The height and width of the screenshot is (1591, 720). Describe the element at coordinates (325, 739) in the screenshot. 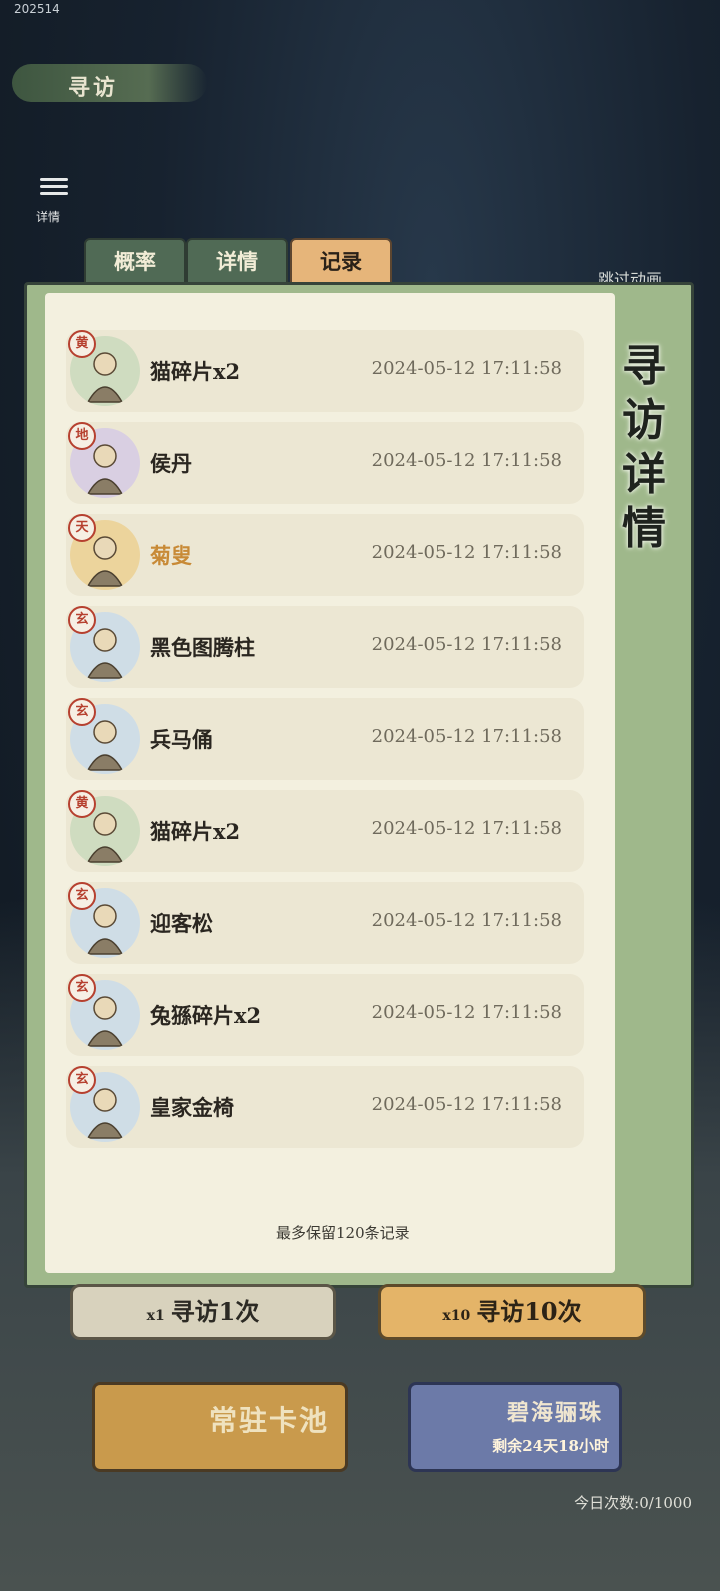

I see `record-row: 玄兵马俑 2024-05-12 17:11:58` at that location.